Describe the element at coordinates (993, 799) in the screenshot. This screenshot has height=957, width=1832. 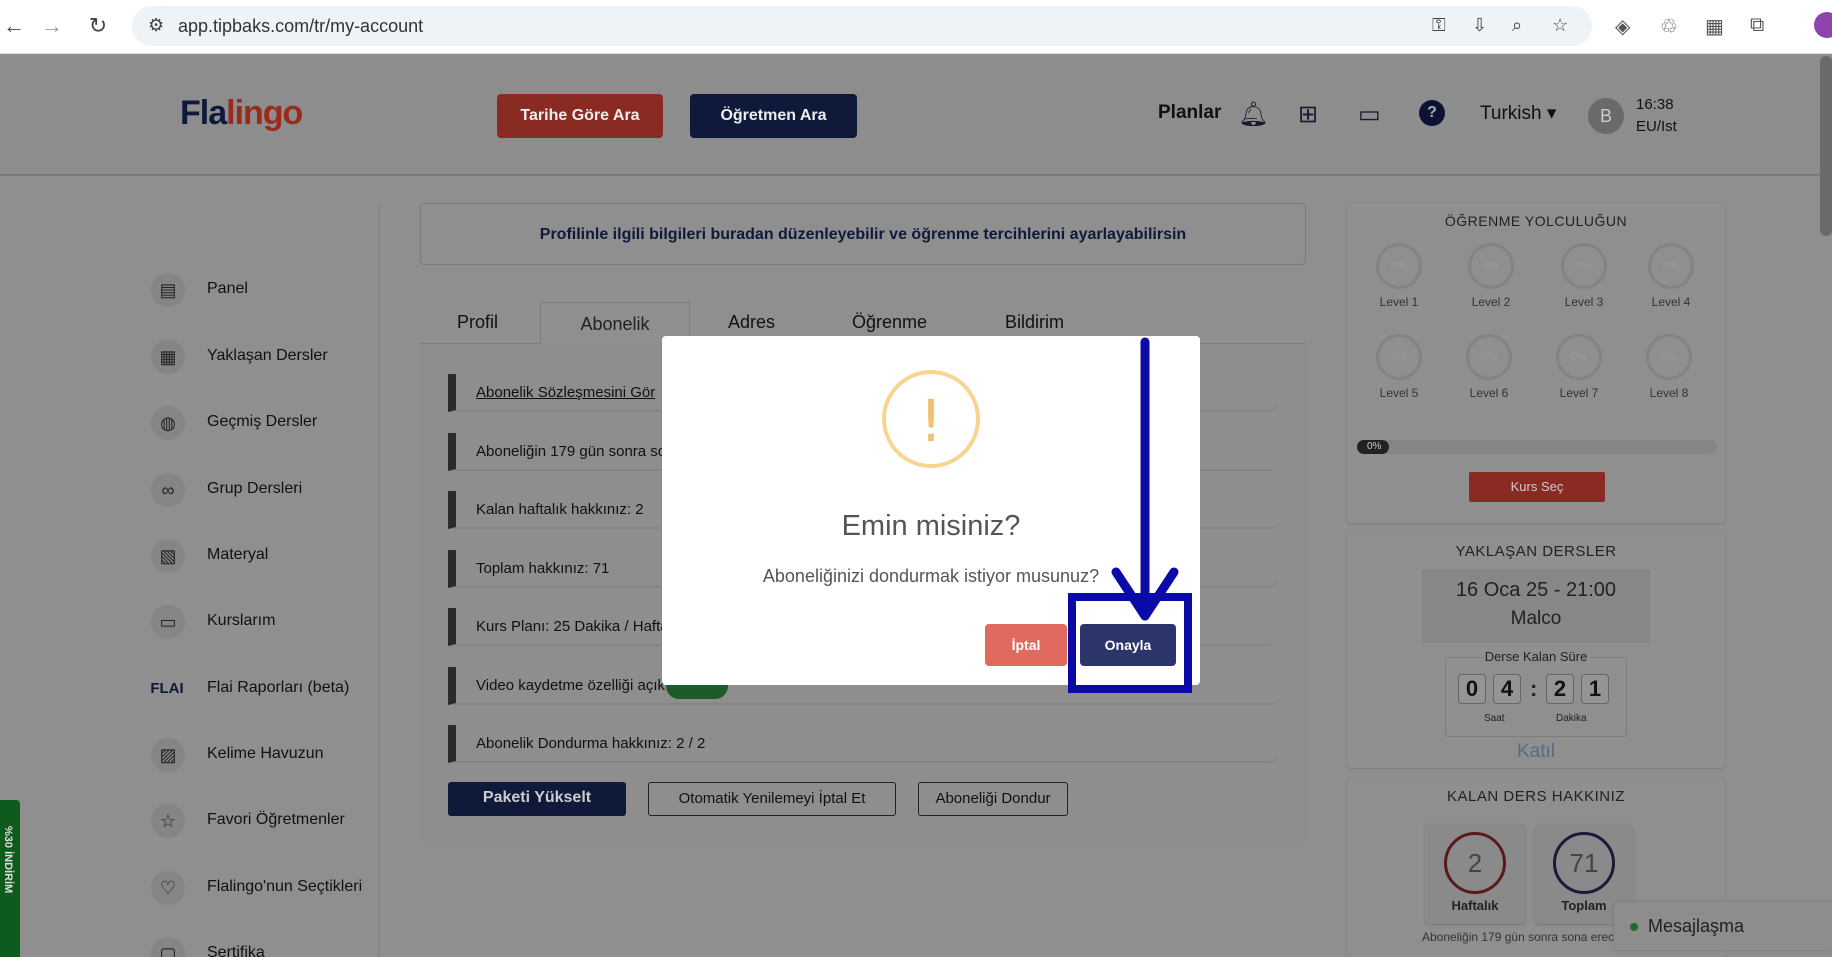
I see `freeze-subscription-button: Aboneliği Dondur` at that location.